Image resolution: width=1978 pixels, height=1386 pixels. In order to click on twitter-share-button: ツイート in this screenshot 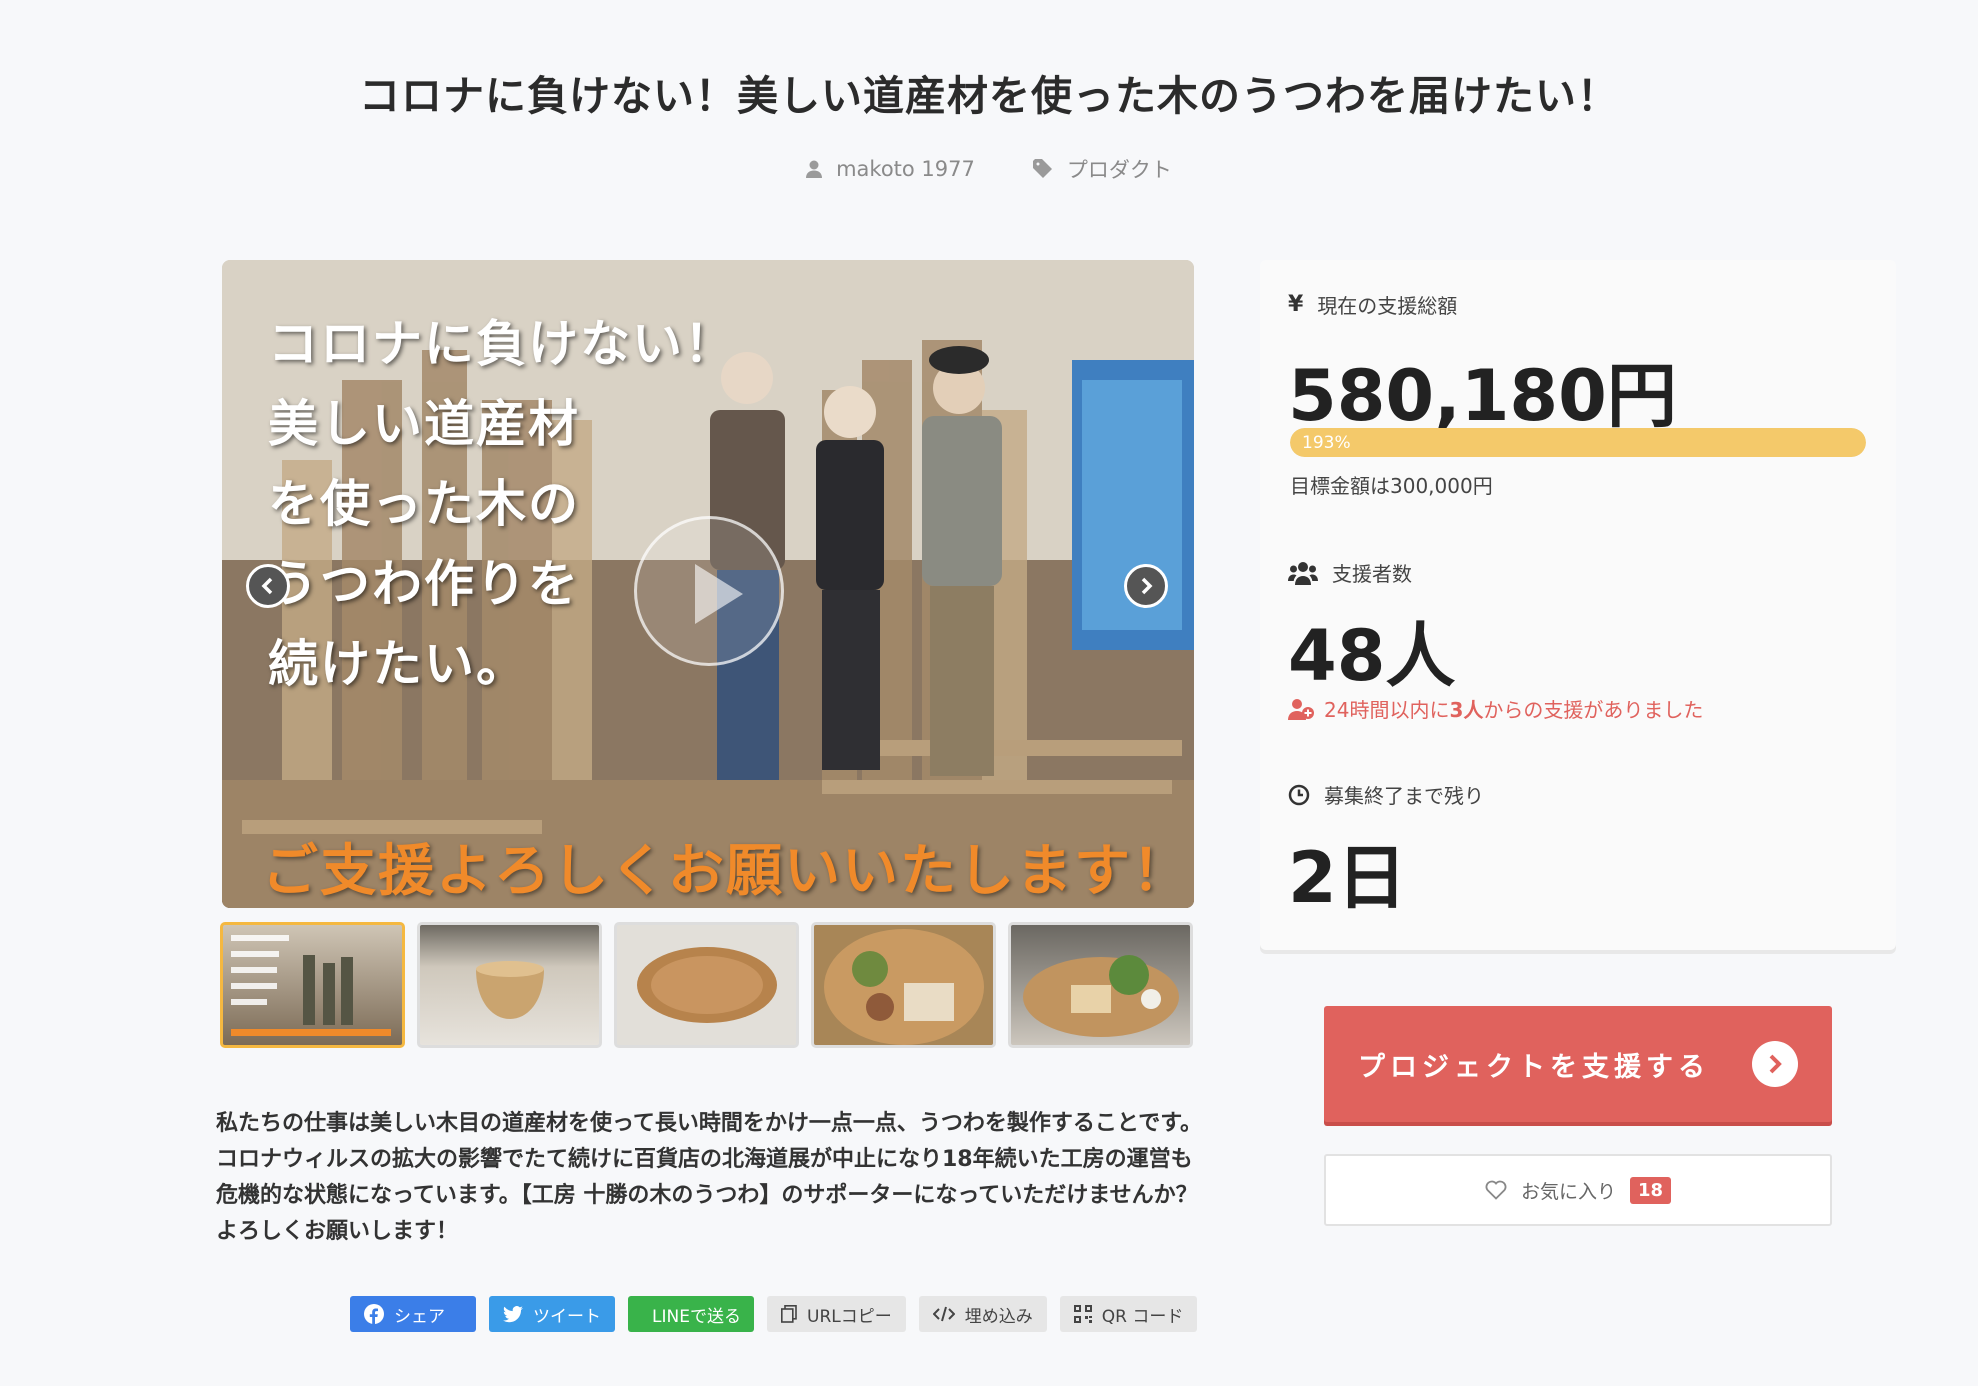, I will do `click(552, 1314)`.